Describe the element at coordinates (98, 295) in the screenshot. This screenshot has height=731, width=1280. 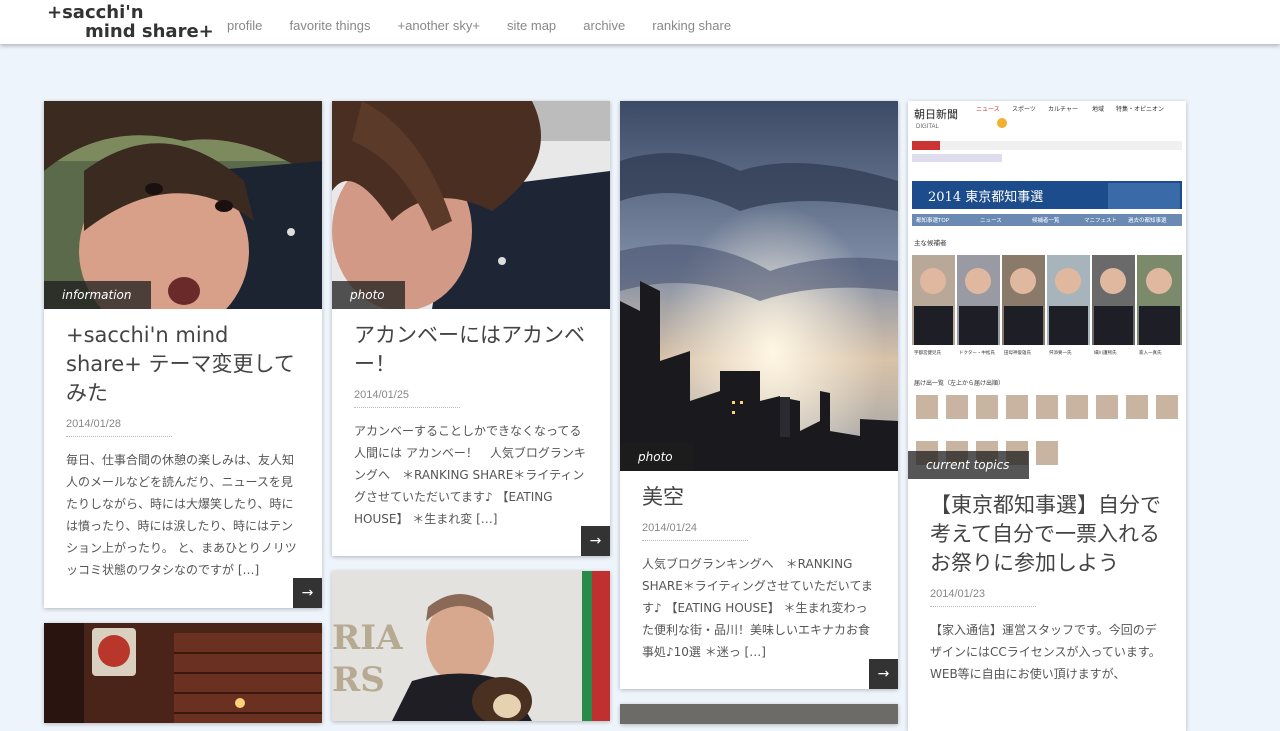
I see `category-badge: information` at that location.